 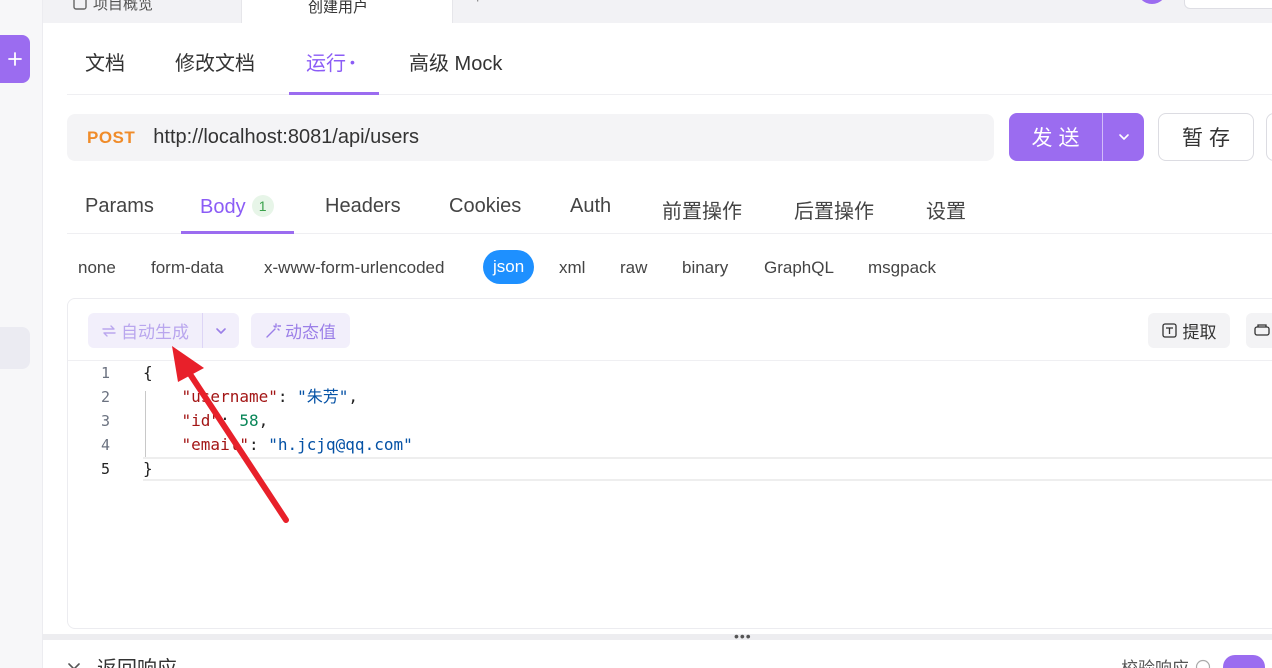 I want to click on json-key: "username", so click(x=229, y=396).